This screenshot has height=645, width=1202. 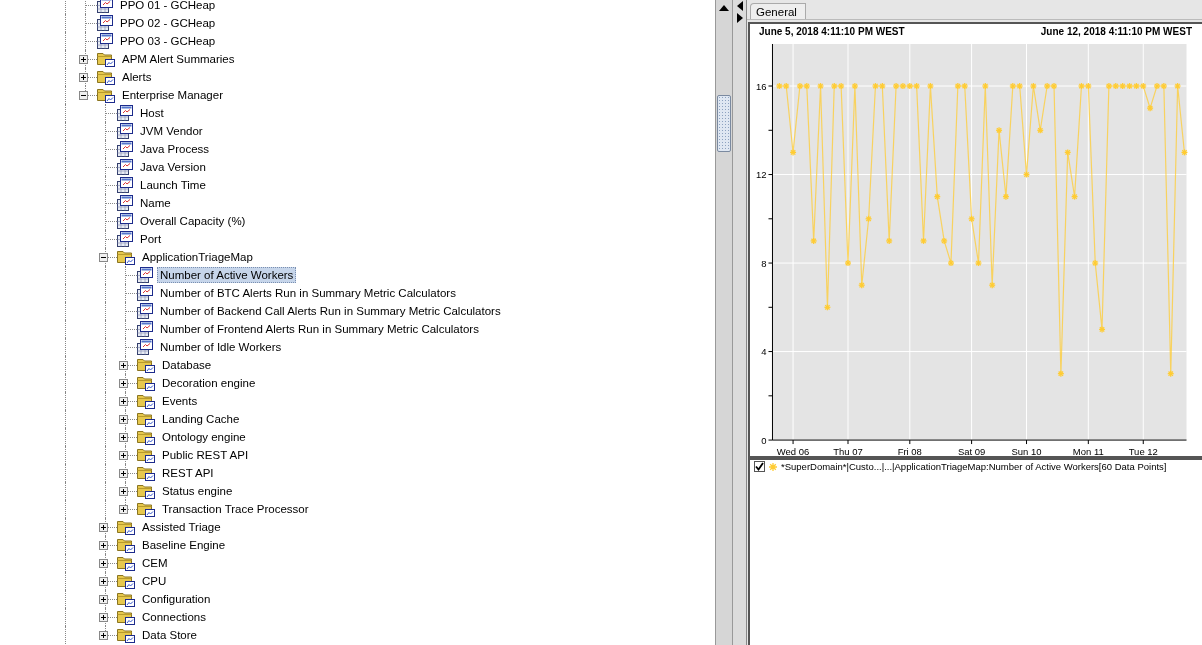 I want to click on tree-item: Enterprise Manager, so click(x=172, y=95).